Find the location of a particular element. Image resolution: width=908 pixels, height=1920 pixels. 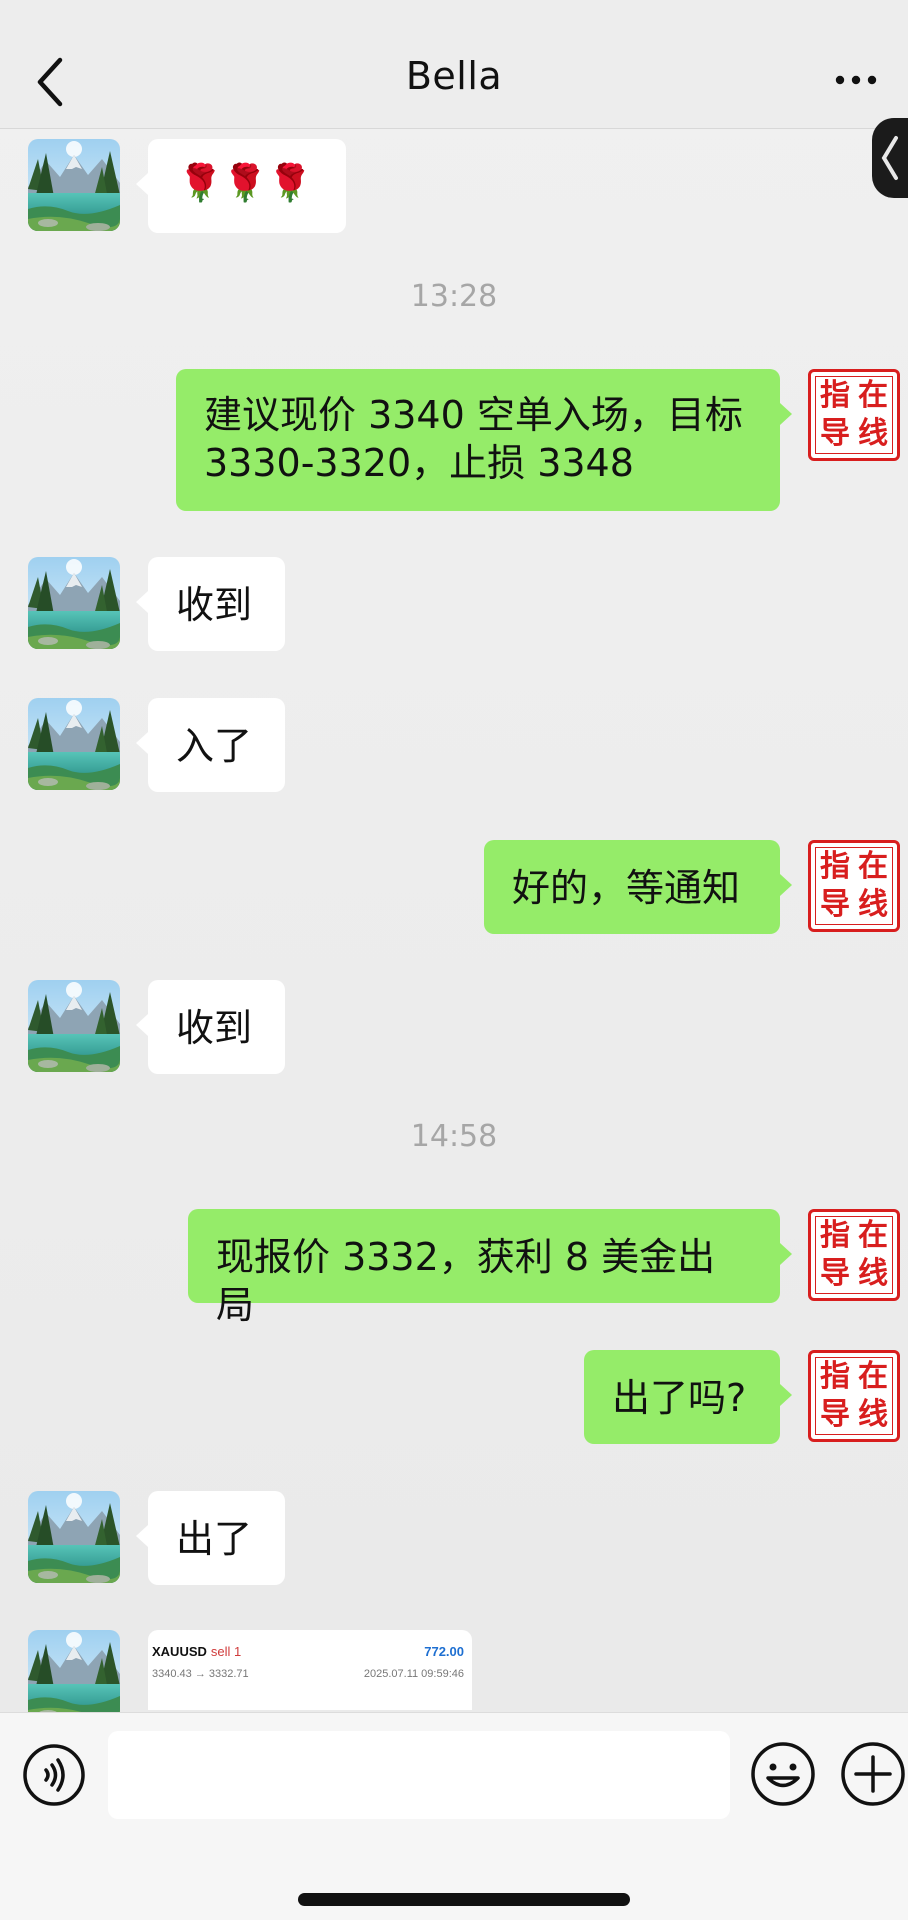

incoming-message-bubble: 入了 is located at coordinates (210, 745).